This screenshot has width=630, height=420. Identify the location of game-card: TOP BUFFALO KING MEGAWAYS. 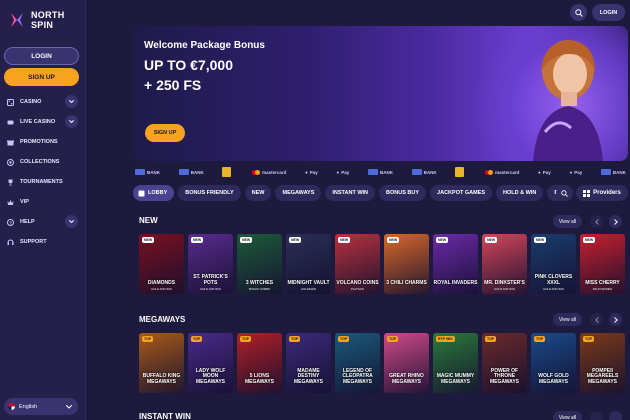
(161, 363).